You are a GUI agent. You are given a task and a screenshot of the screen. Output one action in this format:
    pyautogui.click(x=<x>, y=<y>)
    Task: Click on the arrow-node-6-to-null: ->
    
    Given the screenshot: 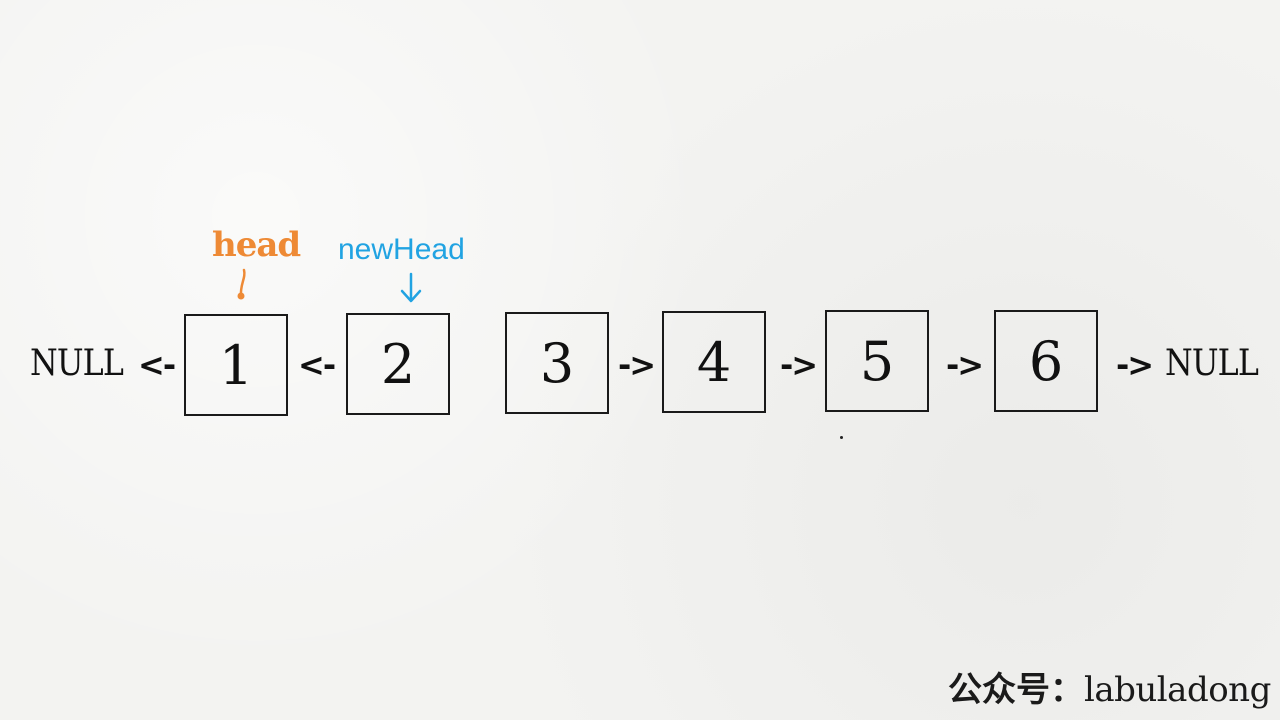 What is the action you would take?
    pyautogui.click(x=1135, y=365)
    